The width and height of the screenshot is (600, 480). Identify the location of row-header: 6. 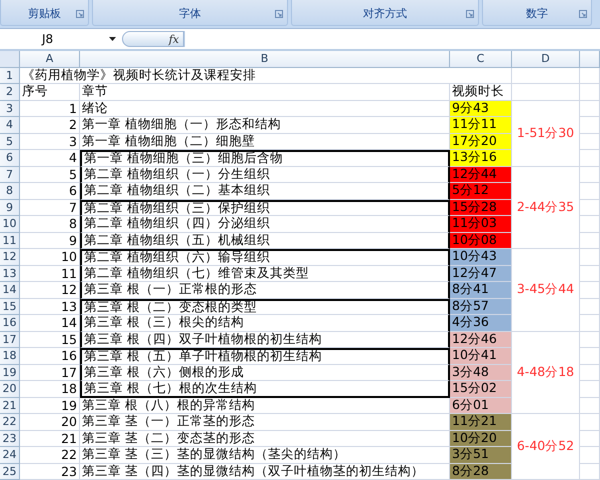
(10, 158).